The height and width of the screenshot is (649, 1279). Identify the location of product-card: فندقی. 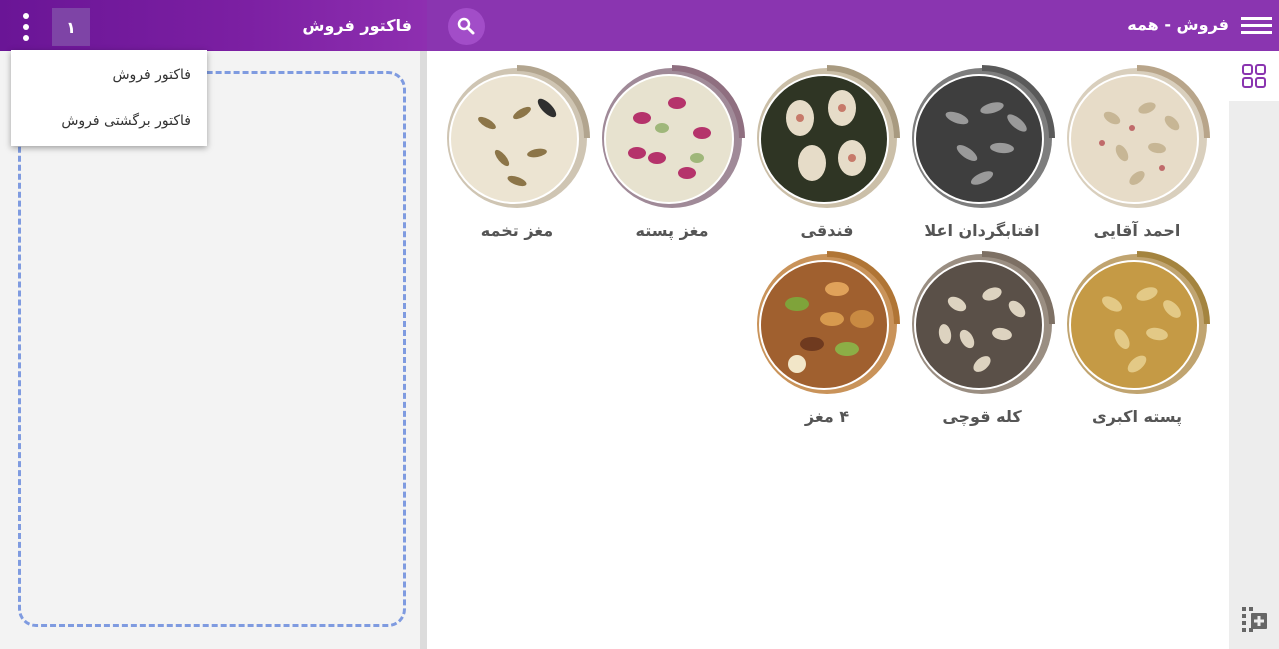
(827, 153).